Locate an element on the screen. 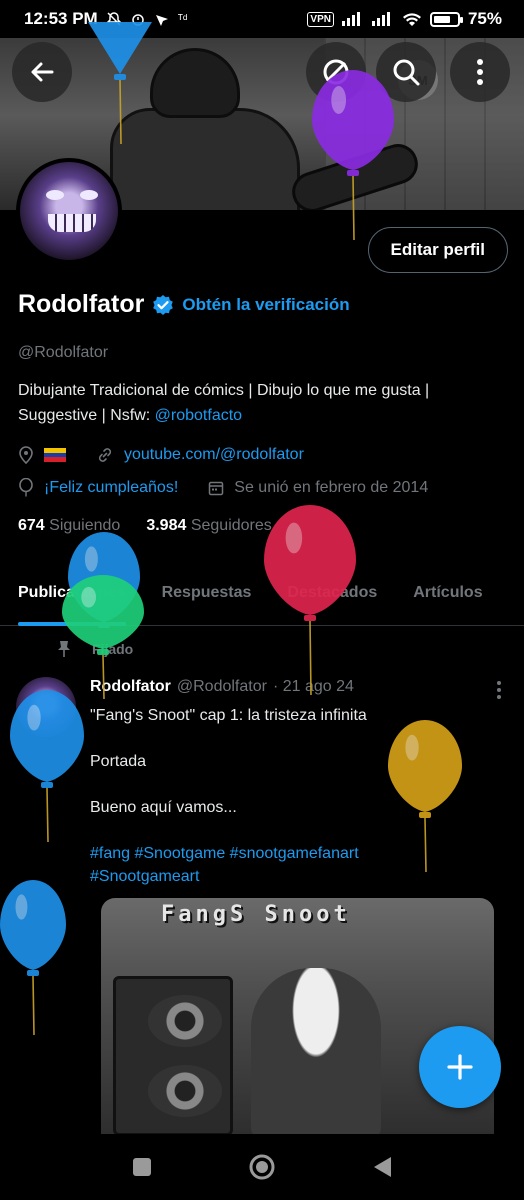 This screenshot has height=1200, width=524. search-icon is located at coordinates (406, 72).